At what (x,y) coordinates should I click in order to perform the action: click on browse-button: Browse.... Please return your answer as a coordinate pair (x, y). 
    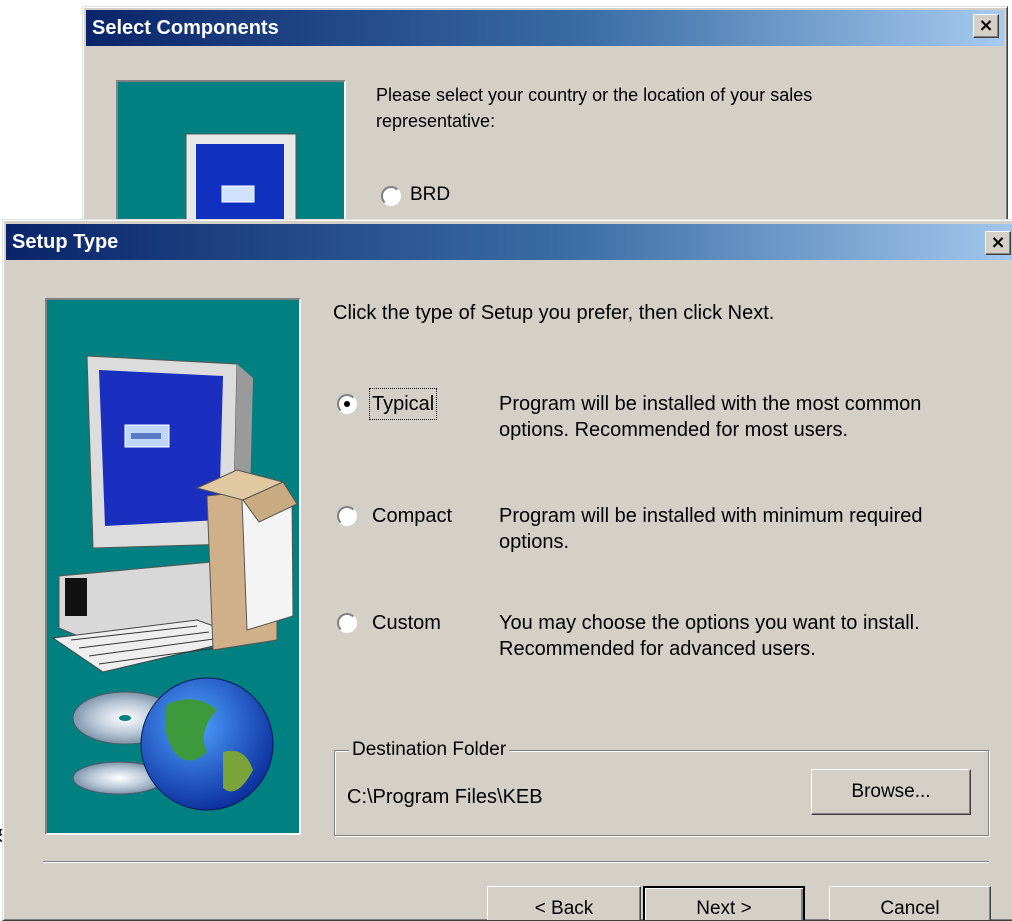
    Looking at the image, I should click on (891, 792).